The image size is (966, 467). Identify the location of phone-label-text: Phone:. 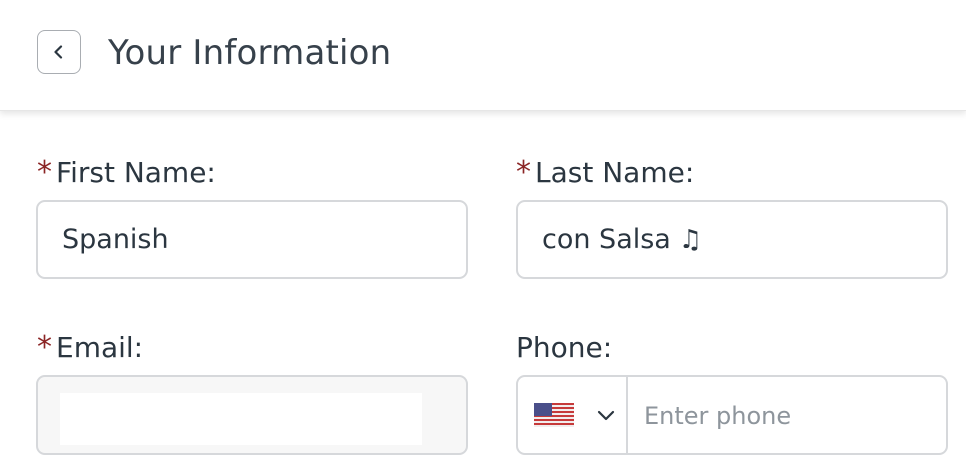
(564, 347).